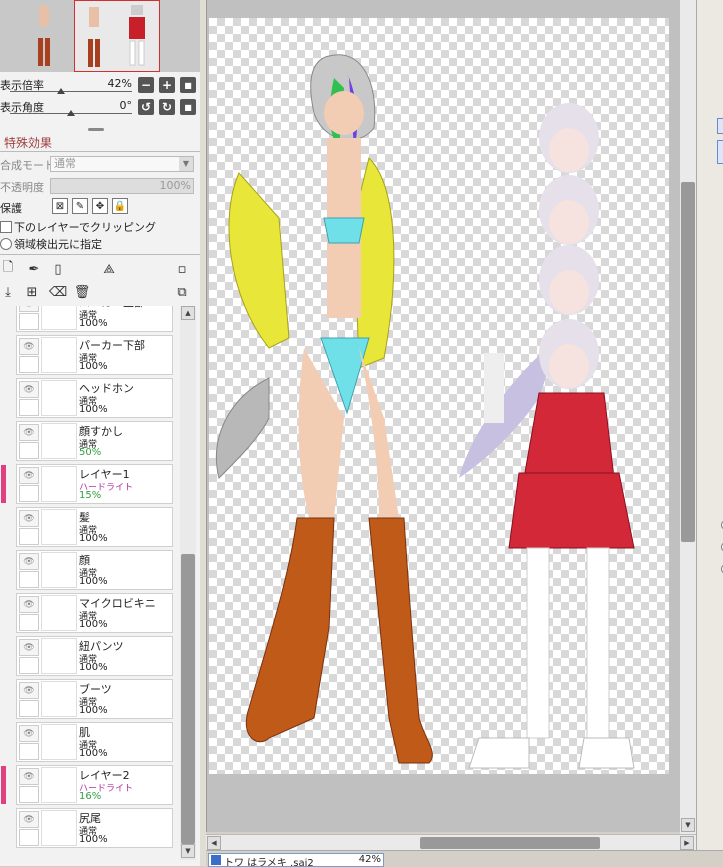 This screenshot has width=723, height=867. Describe the element at coordinates (214, 843) in the screenshot. I see `scroll-left-icon: ◀` at that location.